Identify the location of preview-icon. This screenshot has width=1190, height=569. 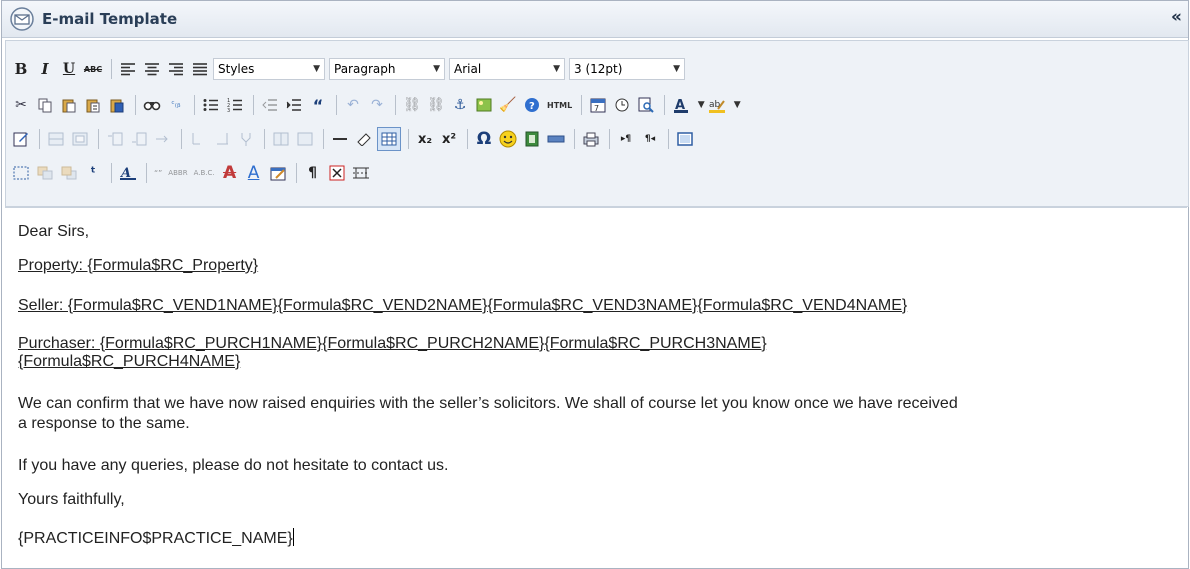
(646, 105).